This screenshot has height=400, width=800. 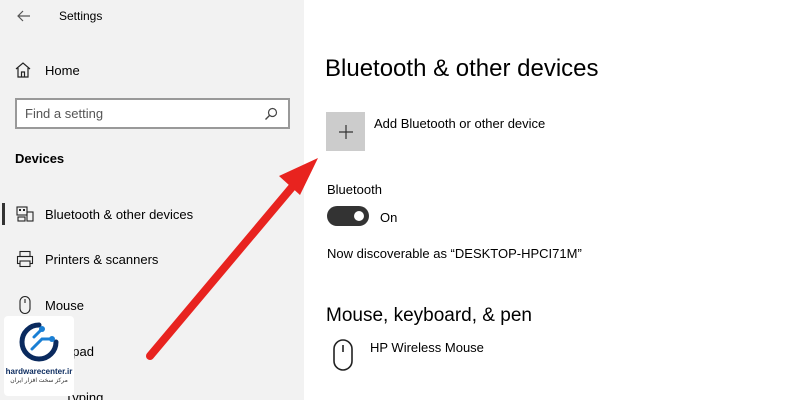 I want to click on discoverable-text: Now discoverable as “DESKTOP-HPCI71M”, so click(x=454, y=253).